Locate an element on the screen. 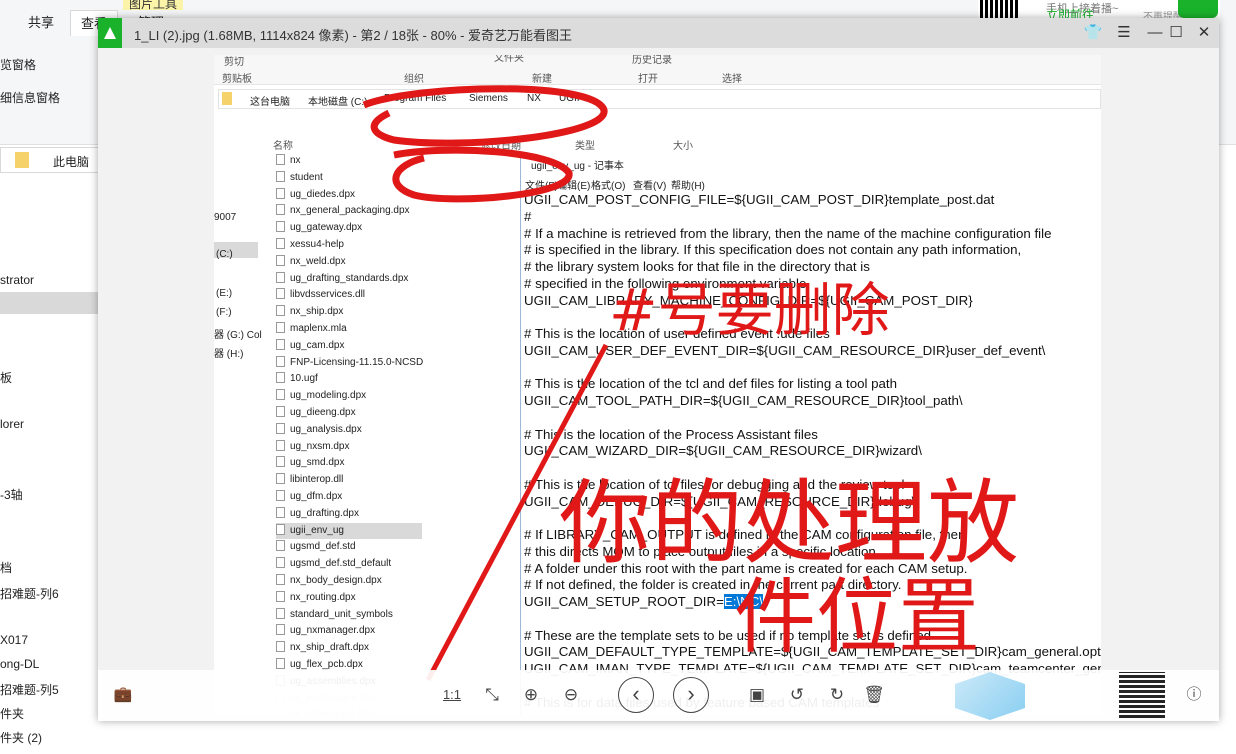 This screenshot has width=1236, height=754. qr-code-icon is located at coordinates (1142, 695).